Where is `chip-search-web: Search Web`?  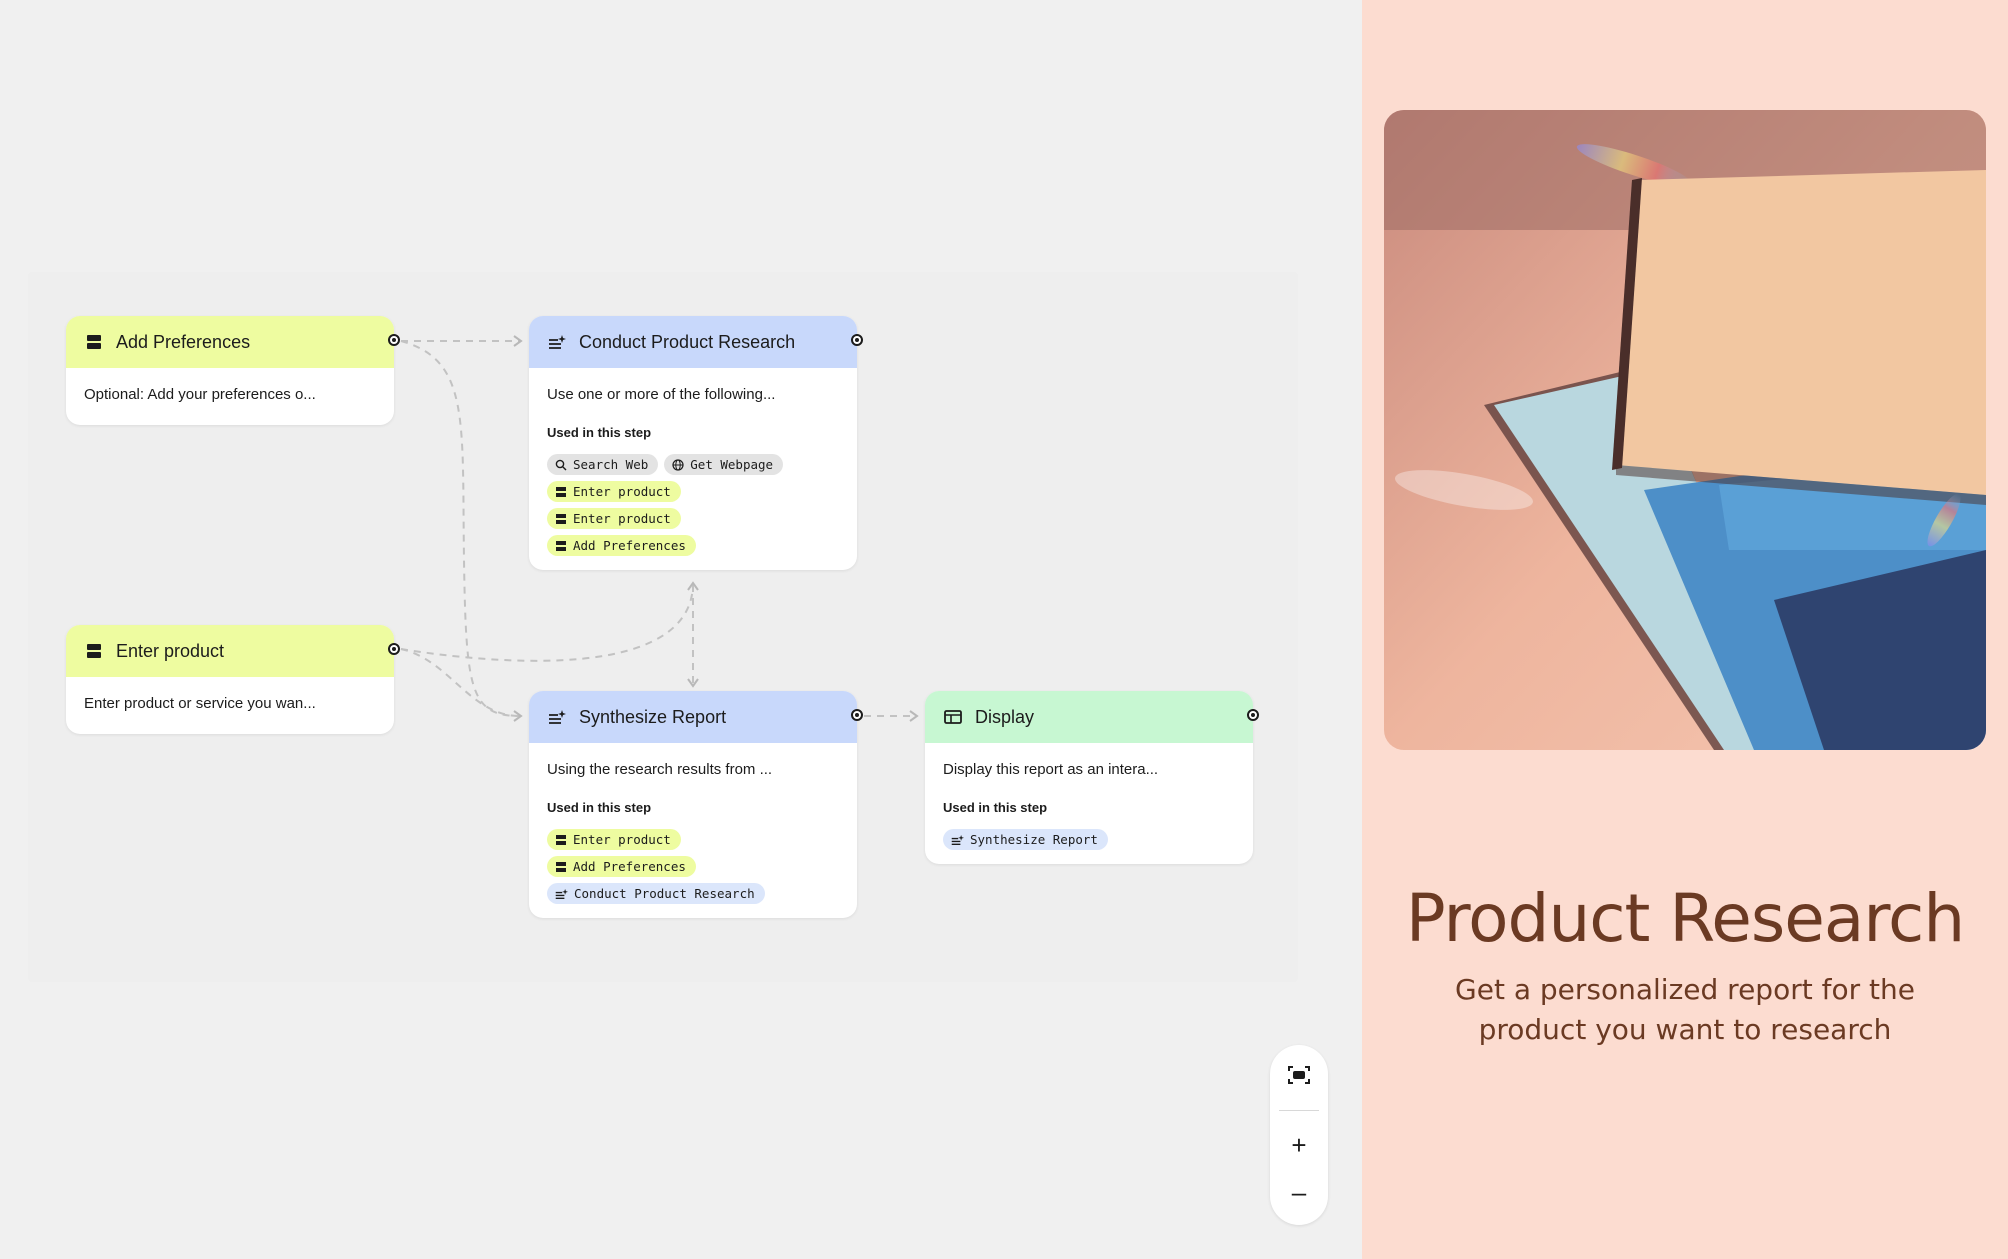 chip-search-web: Search Web is located at coordinates (603, 464).